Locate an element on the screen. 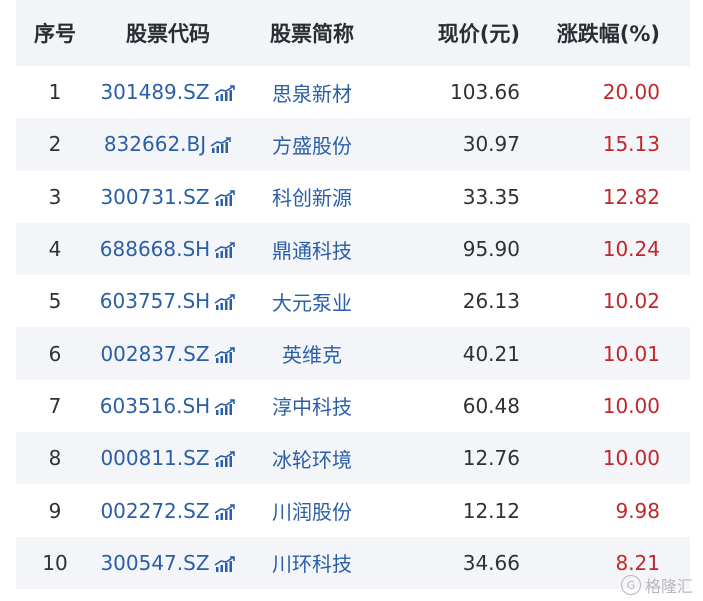  table-row: 1 301489.SZ 思泉新材 103.66 20.00 is located at coordinates (353, 92).